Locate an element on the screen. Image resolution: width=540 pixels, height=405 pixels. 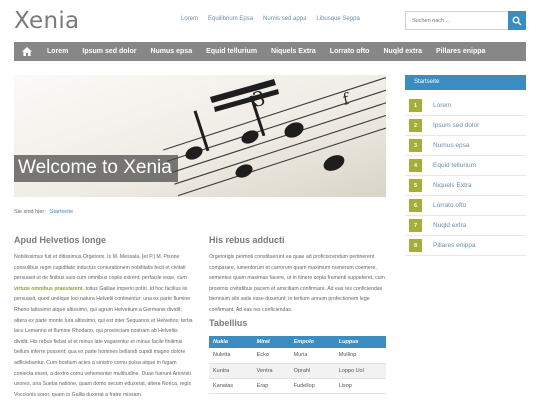
table-cell: Muria is located at coordinates (312, 356).